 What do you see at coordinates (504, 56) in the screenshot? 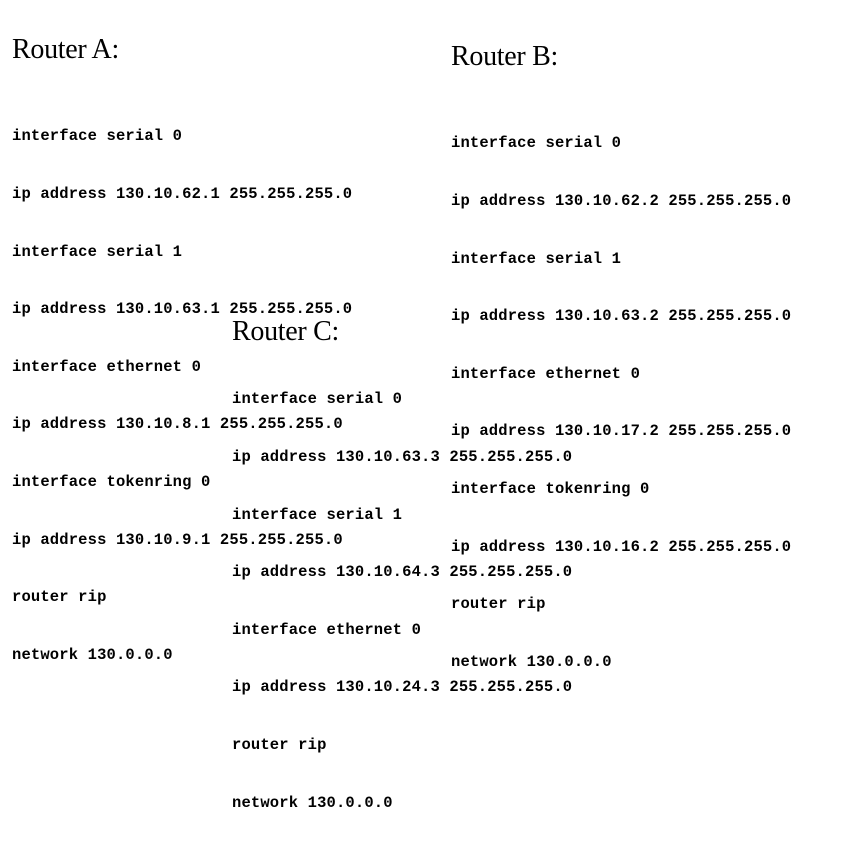
I see `router-b-title: Router B:` at bounding box center [504, 56].